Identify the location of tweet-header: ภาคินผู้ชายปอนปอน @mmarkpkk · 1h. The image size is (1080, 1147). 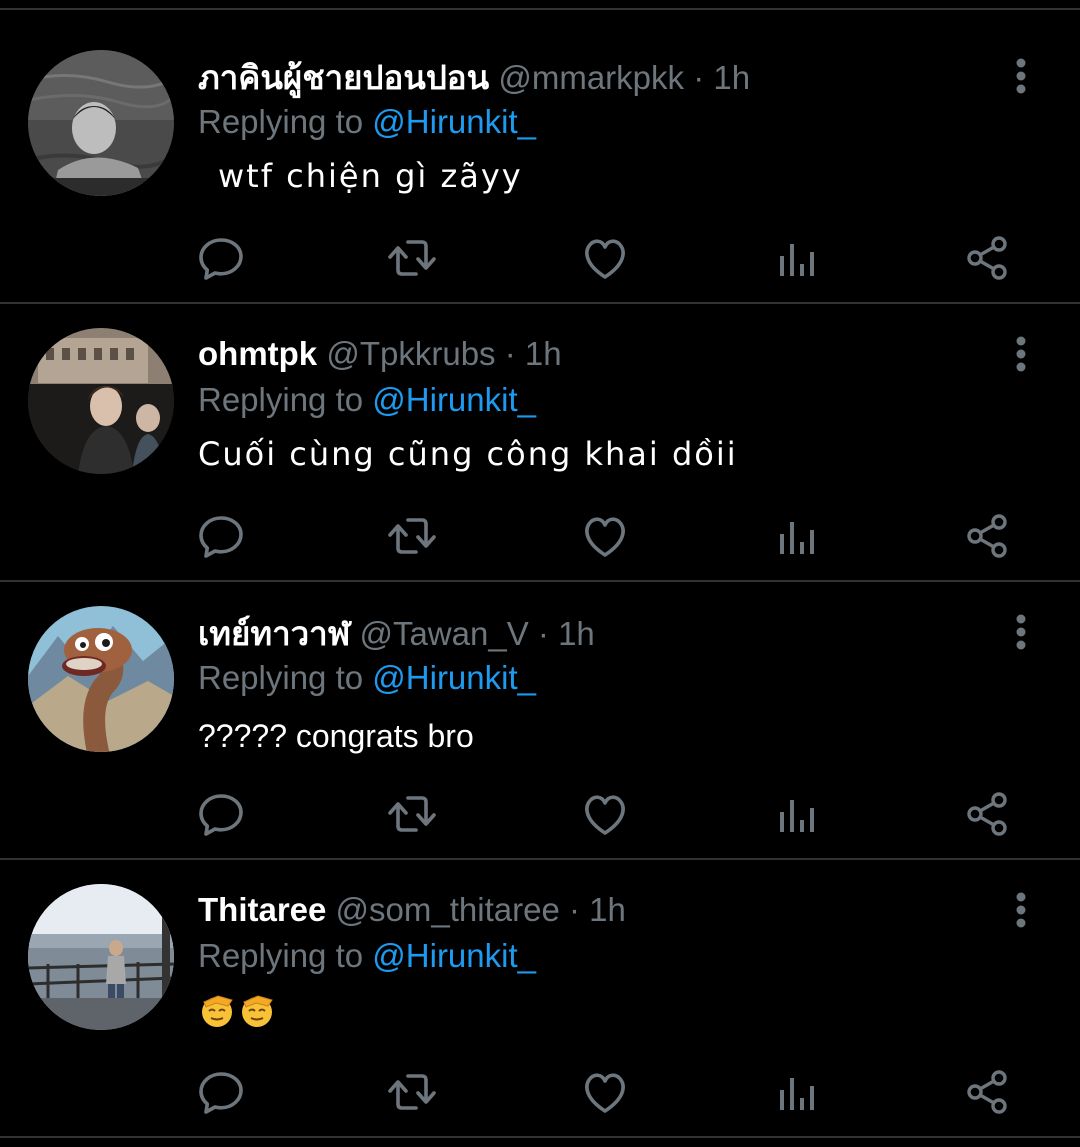
(474, 78).